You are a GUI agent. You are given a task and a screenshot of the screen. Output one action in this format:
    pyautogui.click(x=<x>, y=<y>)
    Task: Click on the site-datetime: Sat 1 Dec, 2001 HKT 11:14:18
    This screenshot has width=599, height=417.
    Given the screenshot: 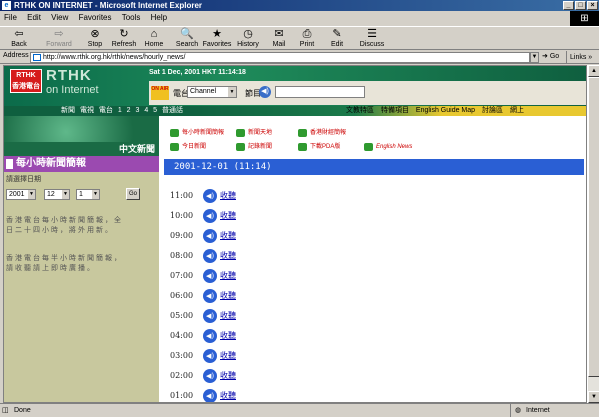 What is the action you would take?
    pyautogui.click(x=197, y=72)
    